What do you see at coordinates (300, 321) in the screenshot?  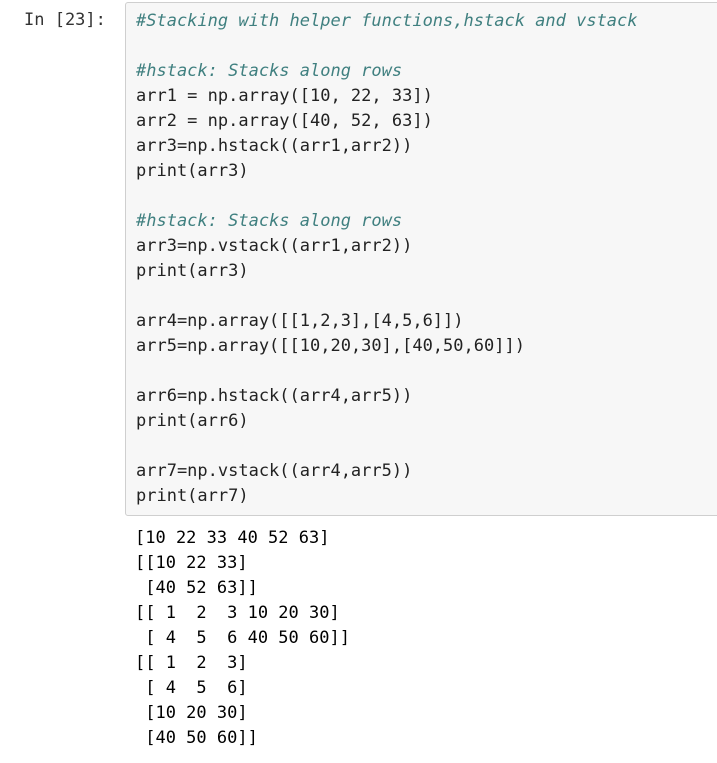 I see `code-line: arr4=np.array([[1,2,3],[4,5,6]])` at bounding box center [300, 321].